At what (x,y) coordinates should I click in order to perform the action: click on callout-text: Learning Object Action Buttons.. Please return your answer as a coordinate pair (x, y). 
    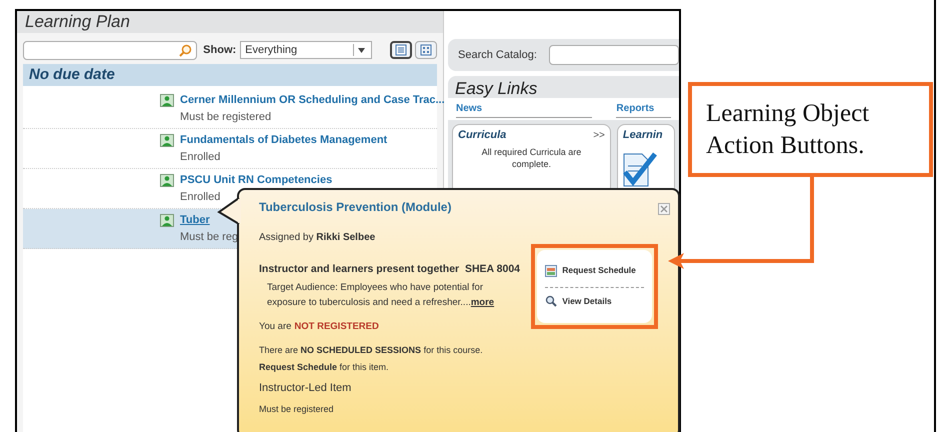
    Looking at the image, I should click on (788, 129).